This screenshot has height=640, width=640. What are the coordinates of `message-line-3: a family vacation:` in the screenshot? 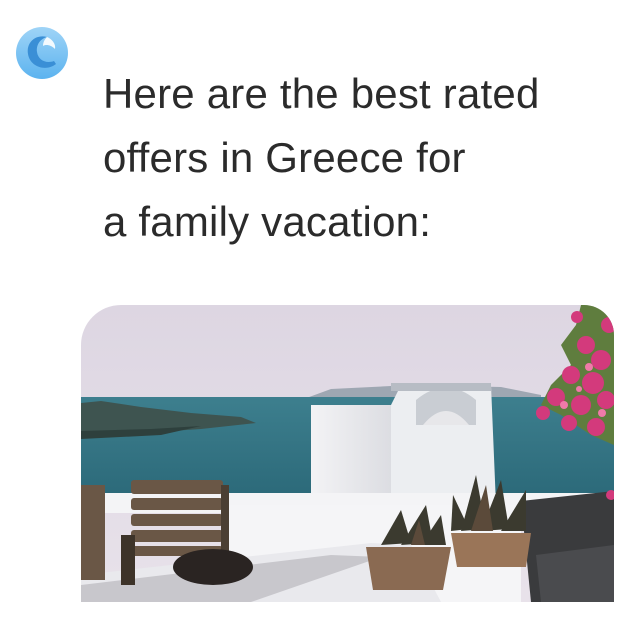 It's located at (267, 221).